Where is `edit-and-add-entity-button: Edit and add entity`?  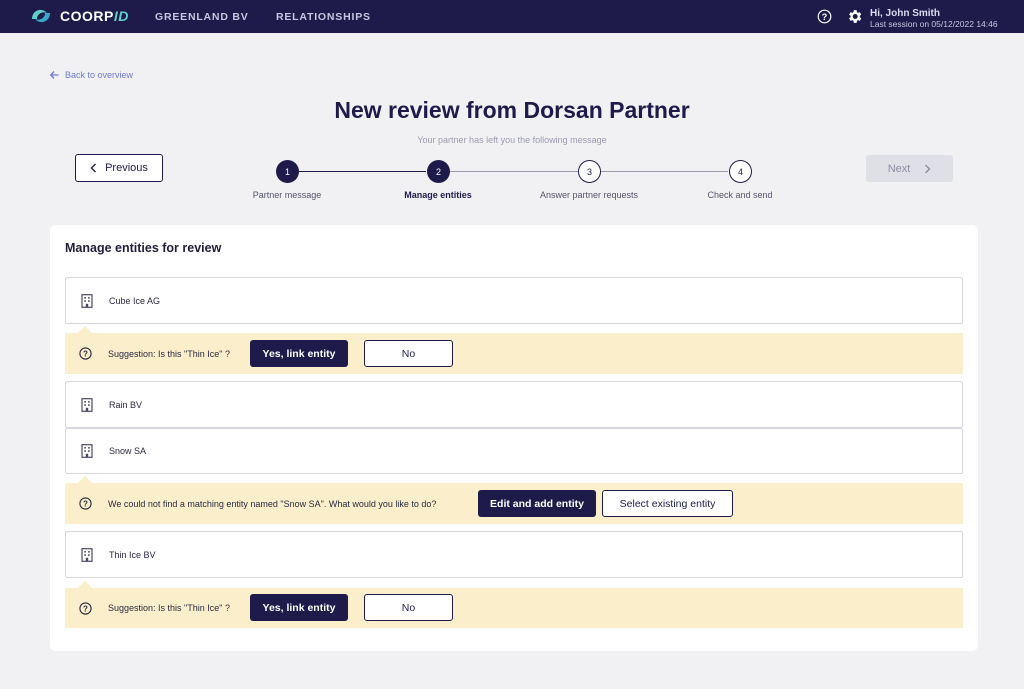
edit-and-add-entity-button: Edit and add entity is located at coordinates (537, 503).